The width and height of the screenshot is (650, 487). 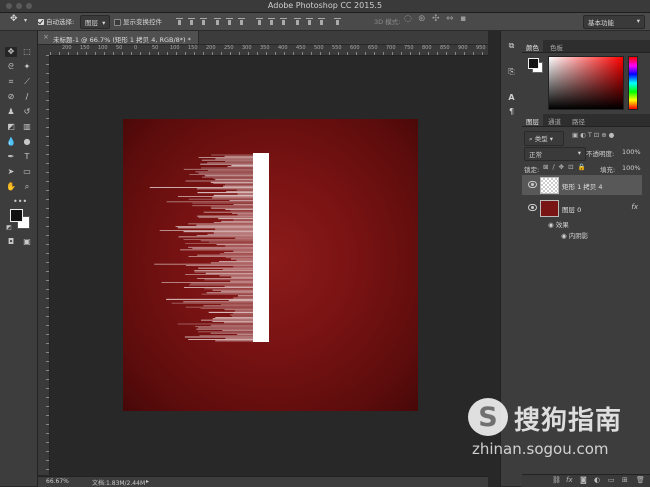 I want to click on document-tab: × 未标题-1 @ 66.7% (矩形 1 拷贝 4, RGB/8*) *, so click(x=118, y=37).